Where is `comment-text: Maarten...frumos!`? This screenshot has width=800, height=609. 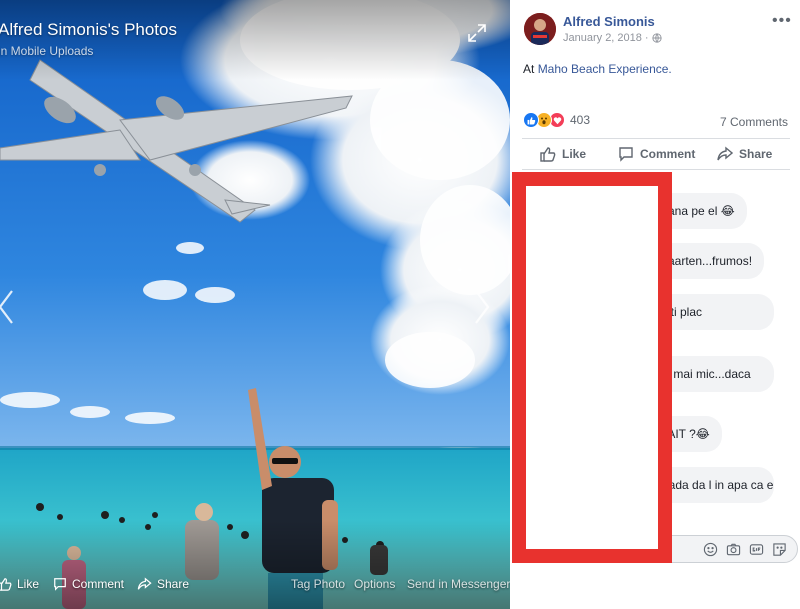 comment-text: Maarten...frumos! is located at coordinates (705, 261).